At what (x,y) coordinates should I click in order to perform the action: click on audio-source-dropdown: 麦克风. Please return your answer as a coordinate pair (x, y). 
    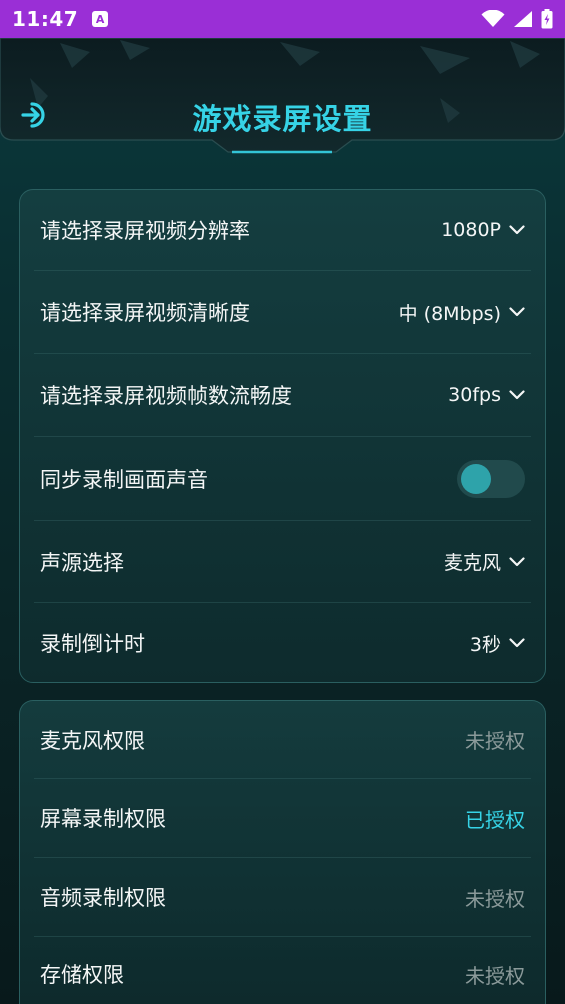
    Looking at the image, I should click on (487, 561).